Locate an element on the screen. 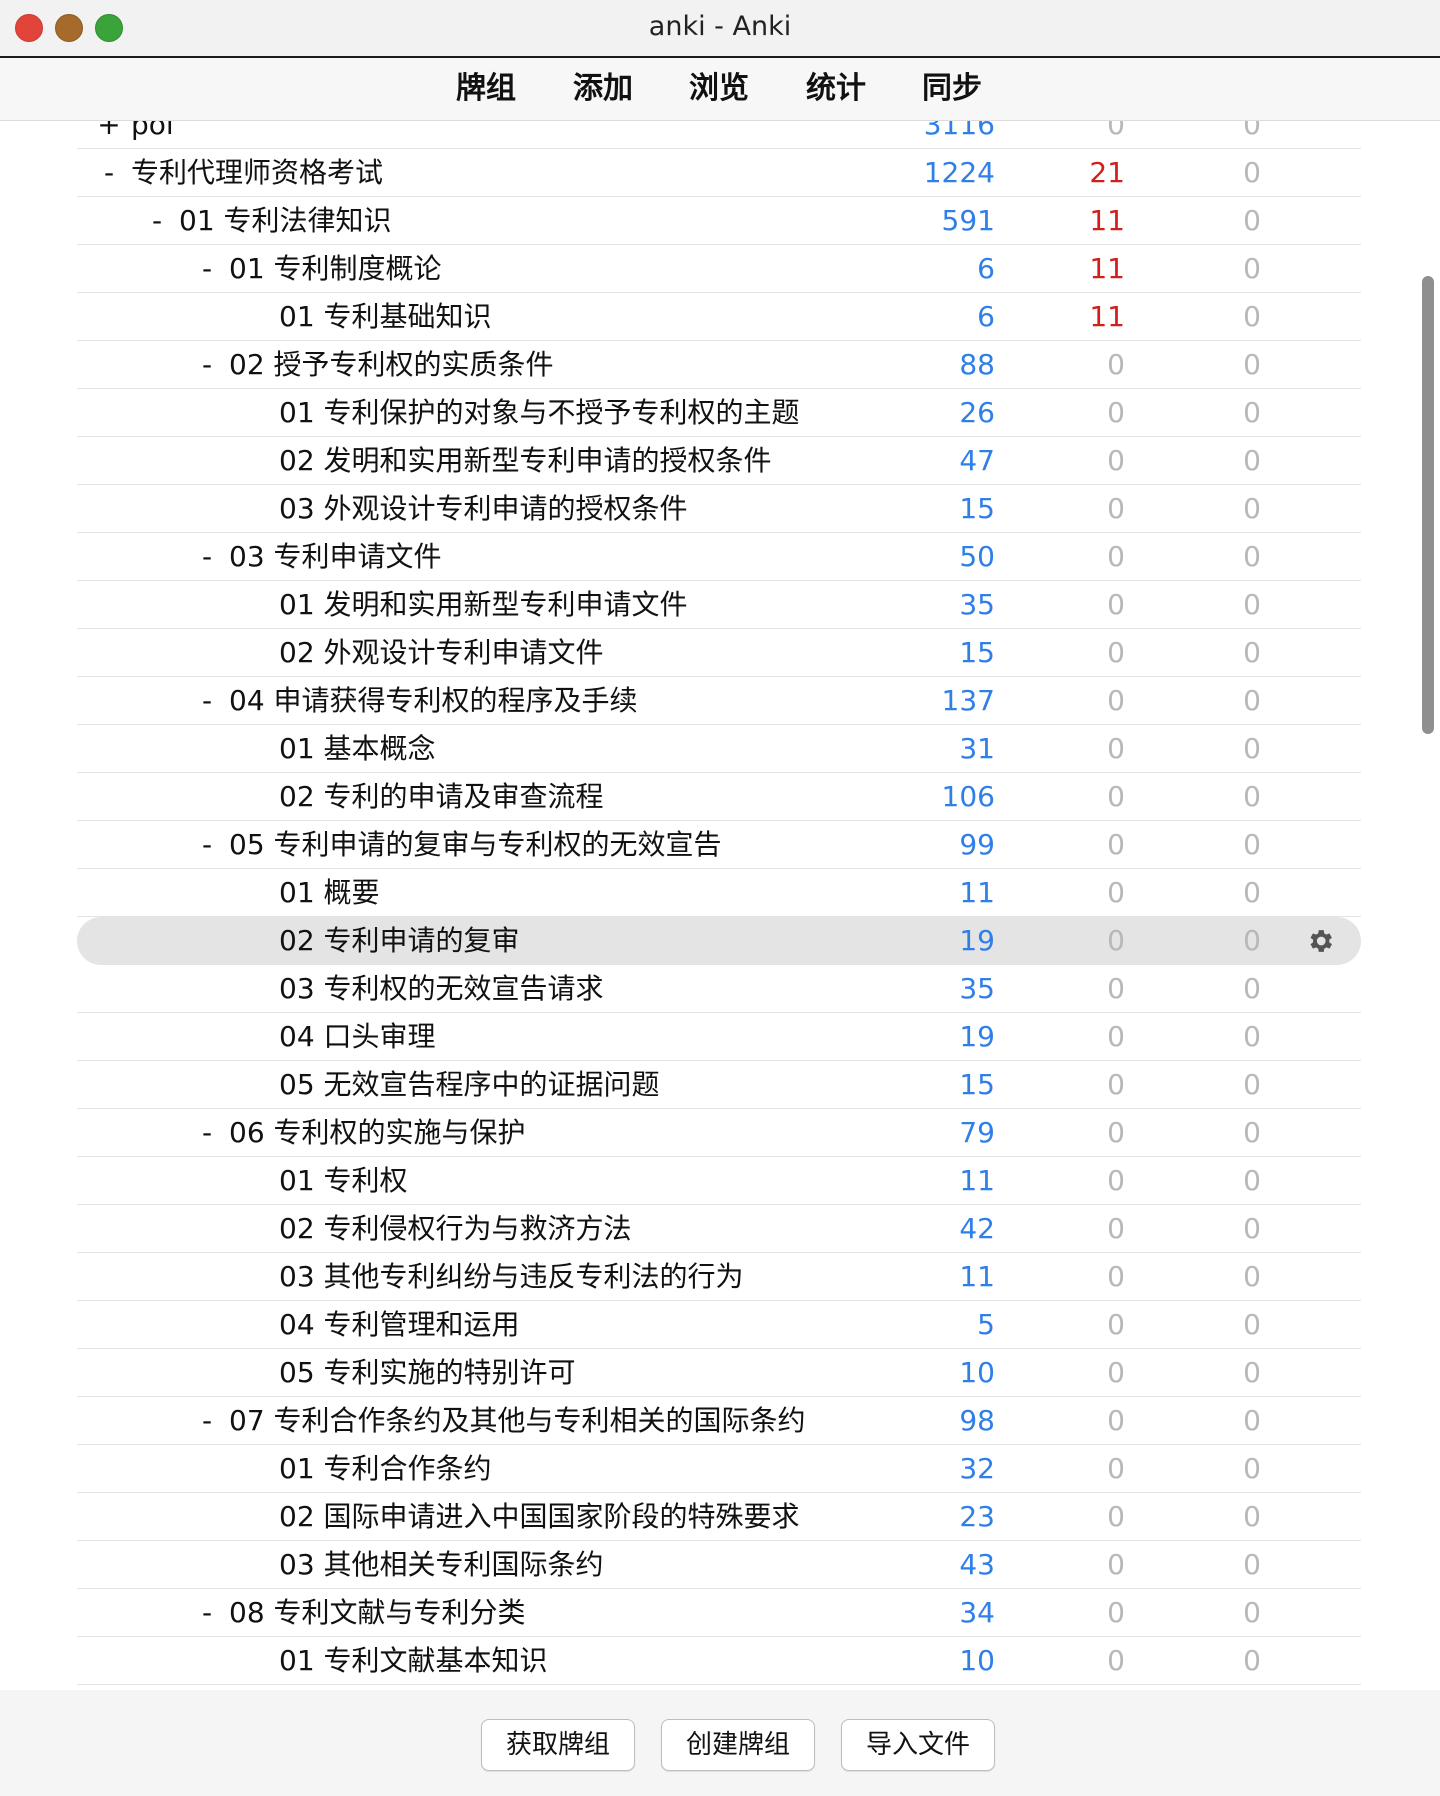 The image size is (1440, 1796). deck-name: 07 专利合作条约及其他与专利相关的国际条约 is located at coordinates (517, 1421).